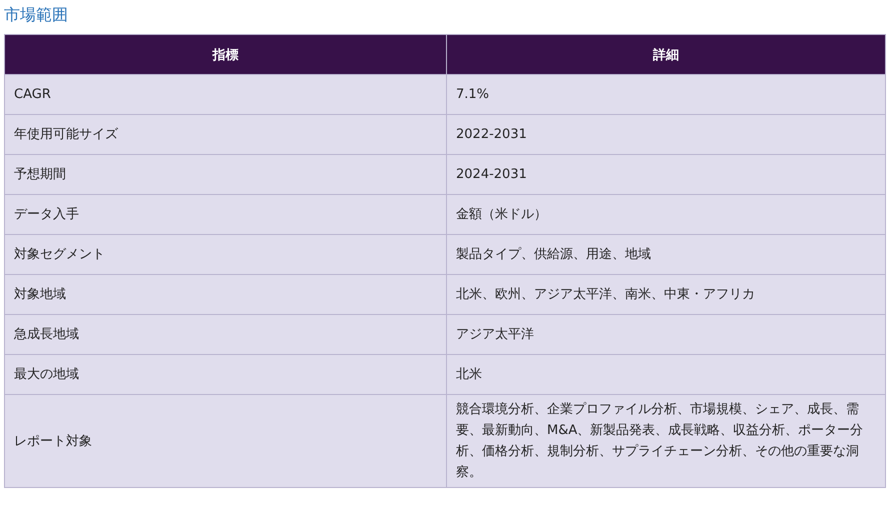  What do you see at coordinates (666, 134) in the screenshot?
I see `table-cell: 2022-2031` at bounding box center [666, 134].